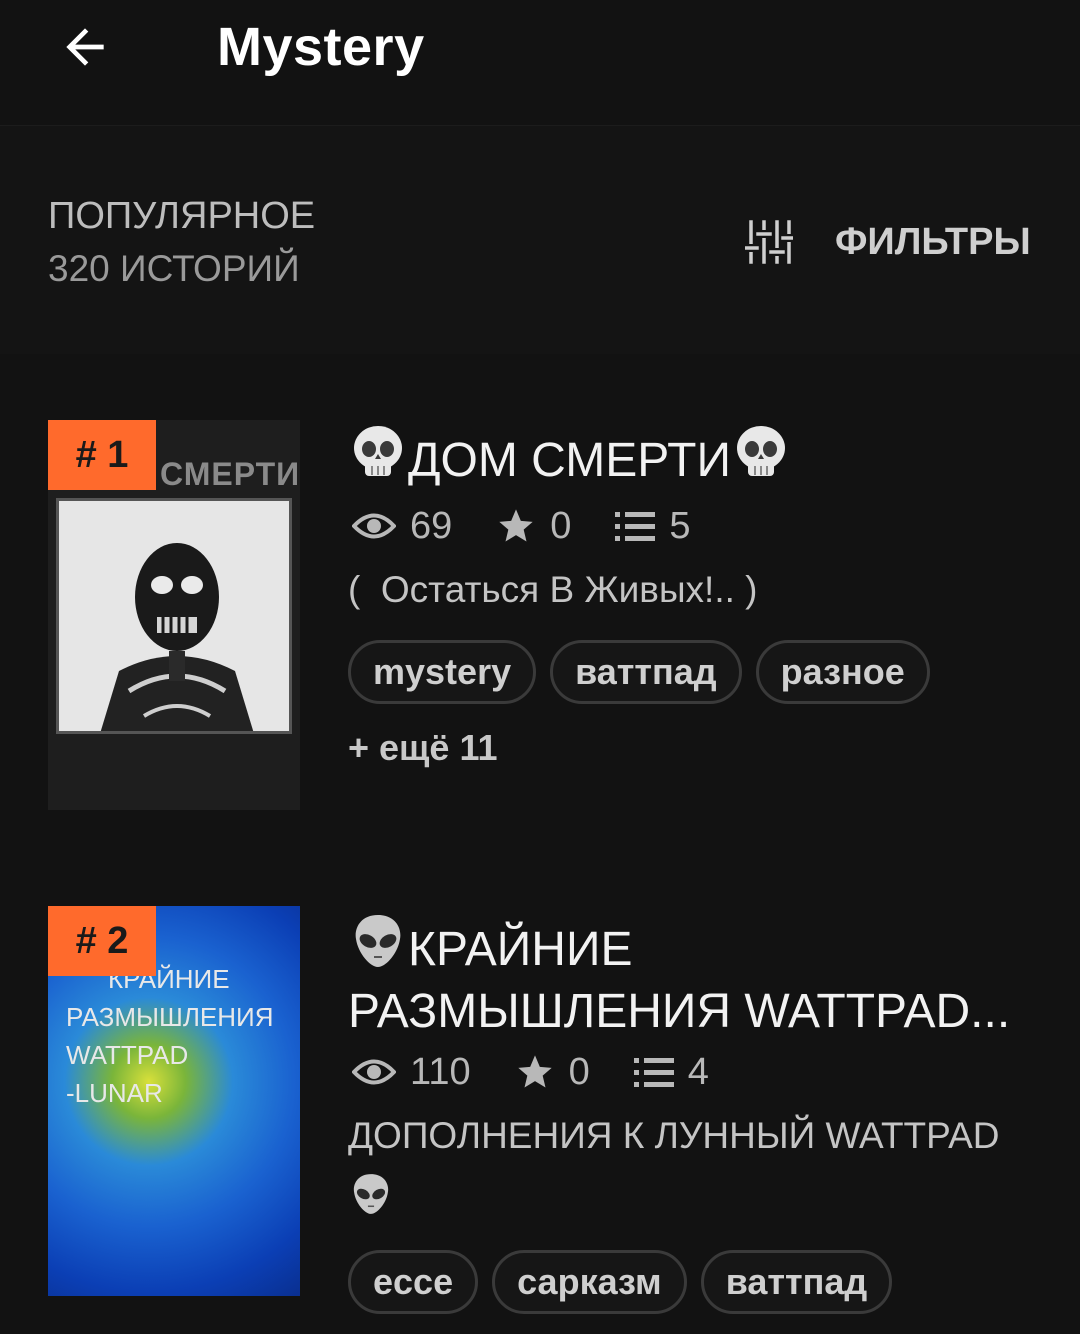 Image resolution: width=1080 pixels, height=1334 pixels. I want to click on tag-chip: ecce, so click(413, 1282).